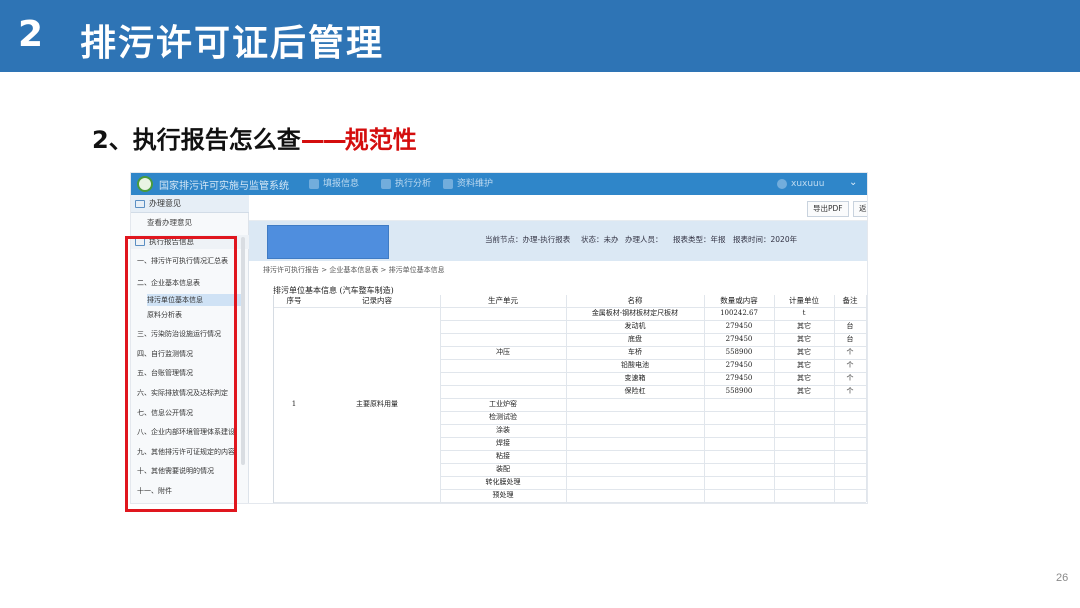 The height and width of the screenshot is (608, 1080). Describe the element at coordinates (558, 208) in the screenshot. I see `report-toolbar: 导出PDF 返` at that location.